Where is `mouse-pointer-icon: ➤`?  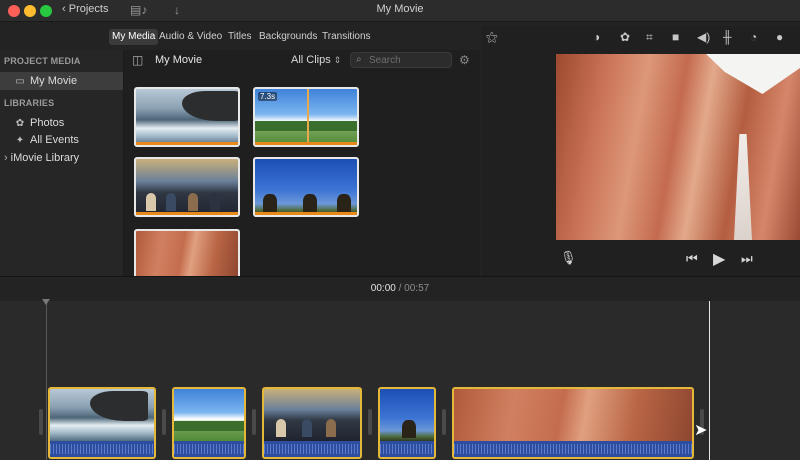
mouse-pointer-icon: ➤ is located at coordinates (701, 430).